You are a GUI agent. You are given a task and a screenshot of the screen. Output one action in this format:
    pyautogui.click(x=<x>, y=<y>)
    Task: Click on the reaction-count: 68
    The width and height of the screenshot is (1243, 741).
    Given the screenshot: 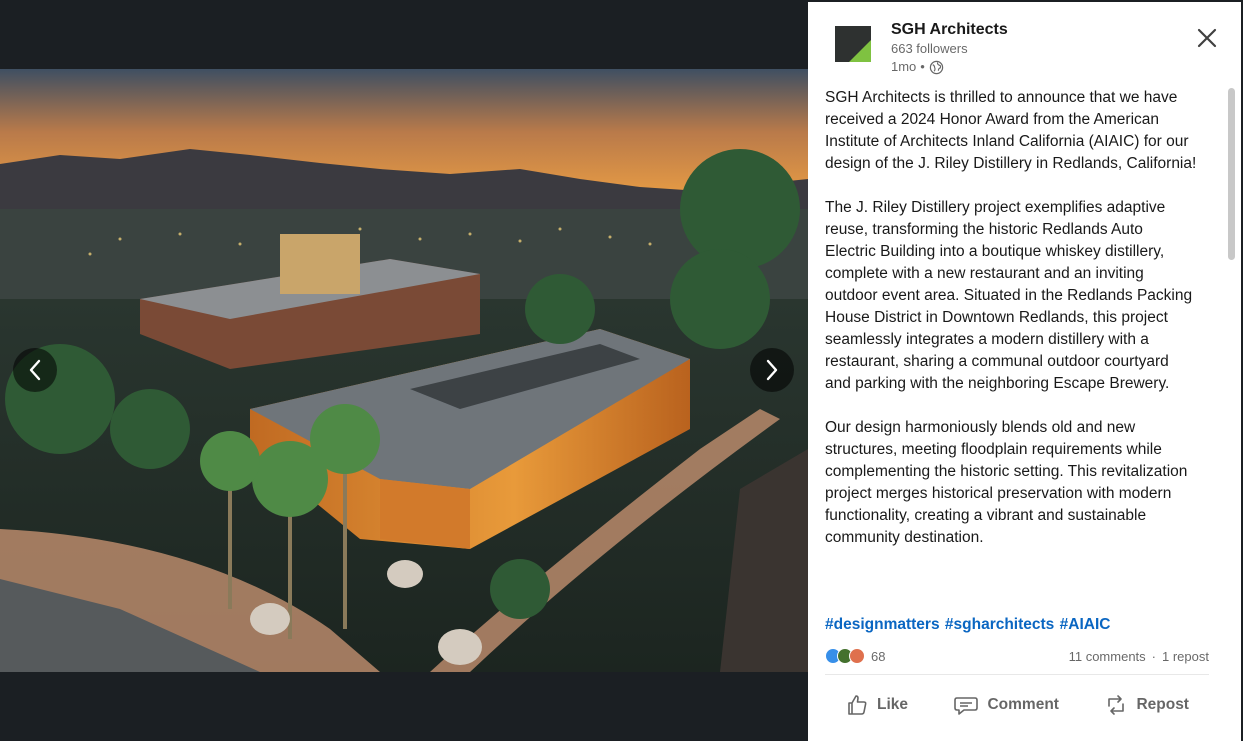 What is the action you would take?
    pyautogui.click(x=878, y=656)
    